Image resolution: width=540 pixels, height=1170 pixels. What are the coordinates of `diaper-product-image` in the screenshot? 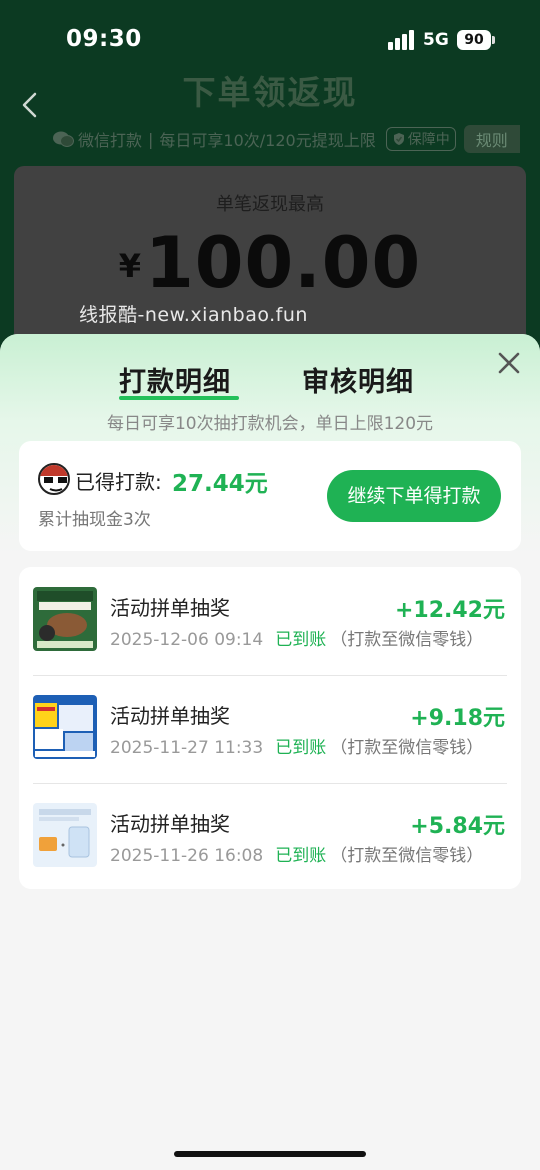 It's located at (65, 727).